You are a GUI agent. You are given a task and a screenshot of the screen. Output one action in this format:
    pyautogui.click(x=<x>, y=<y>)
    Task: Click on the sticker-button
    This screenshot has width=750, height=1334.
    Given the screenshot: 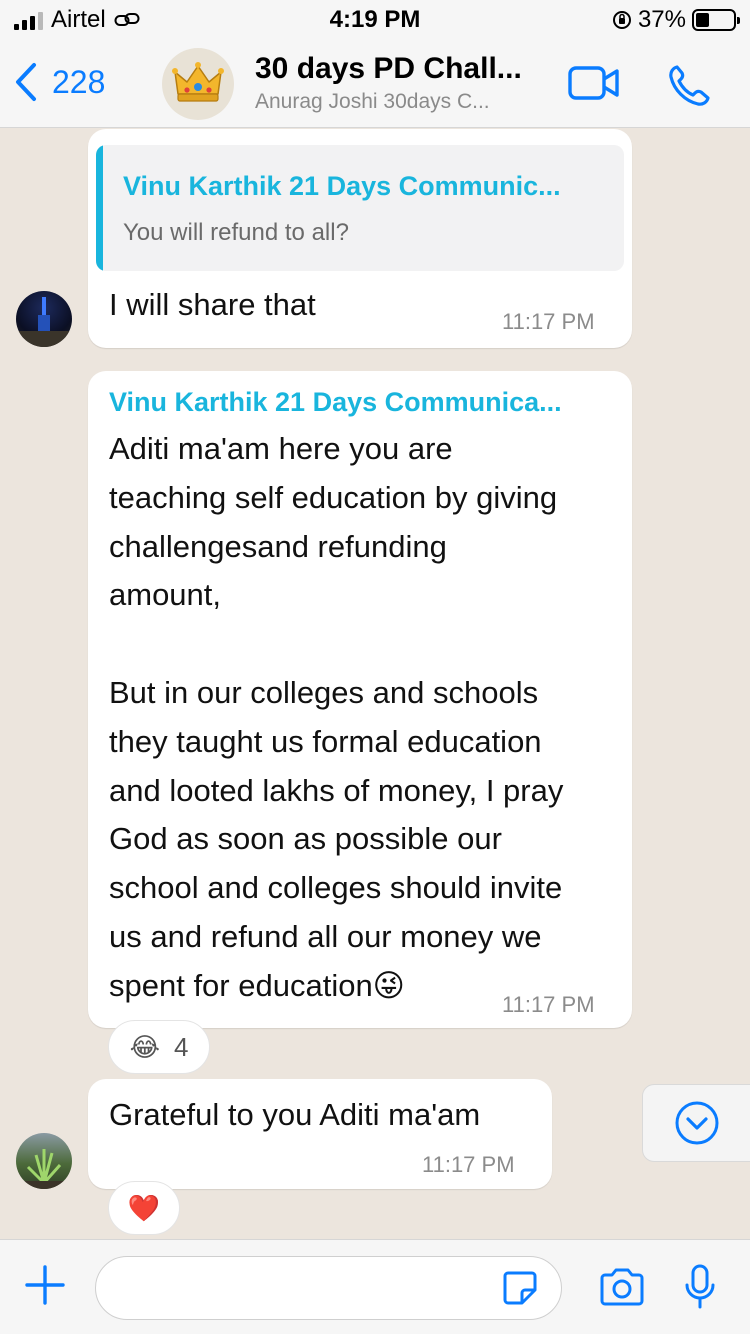 What is the action you would take?
    pyautogui.click(x=520, y=1290)
    